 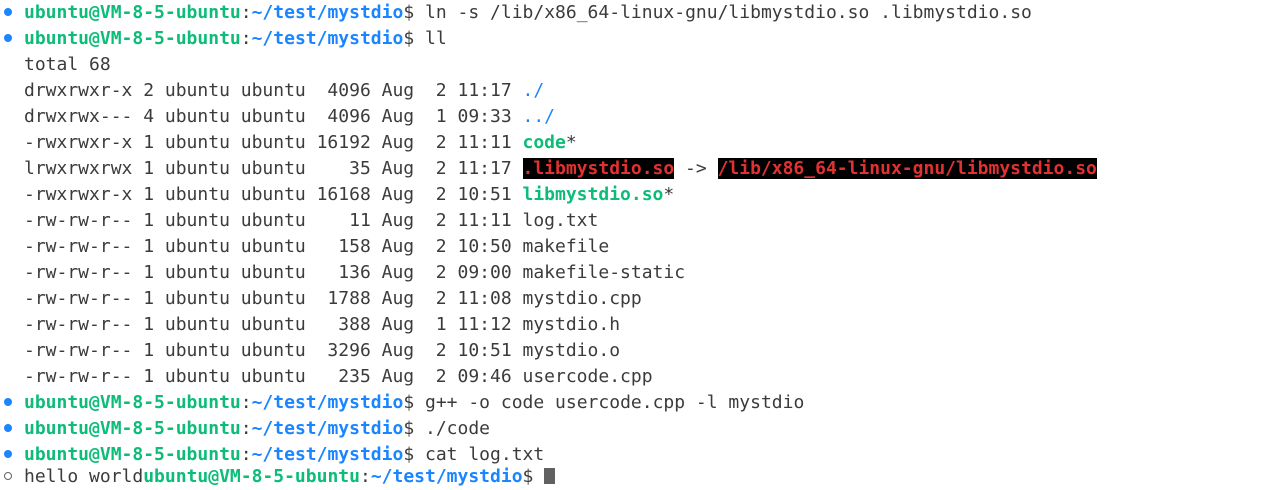 What do you see at coordinates (571, 350) in the screenshot?
I see `file-name: mystdio.o` at bounding box center [571, 350].